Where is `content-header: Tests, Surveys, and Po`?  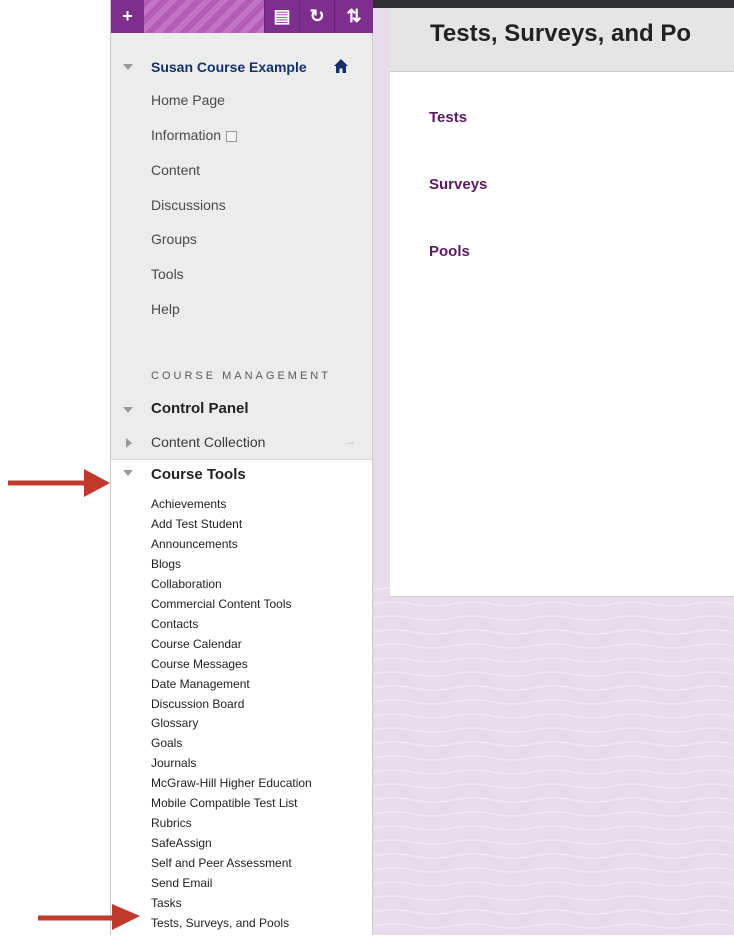 content-header: Tests, Surveys, and Po is located at coordinates (562, 40).